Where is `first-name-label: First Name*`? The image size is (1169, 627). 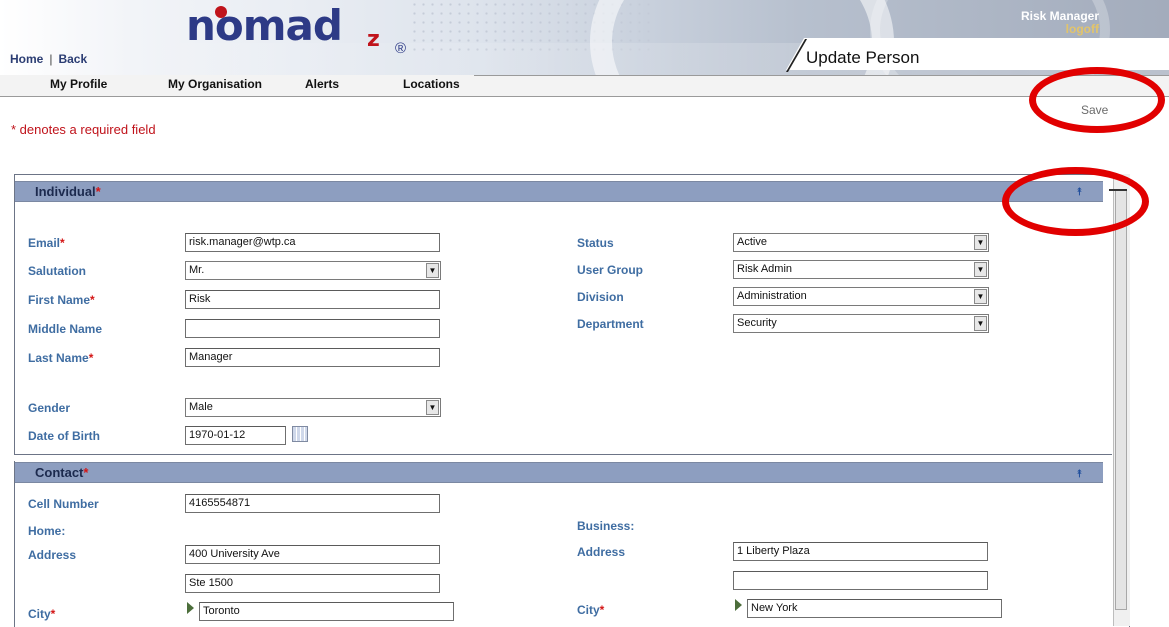 first-name-label: First Name* is located at coordinates (61, 300).